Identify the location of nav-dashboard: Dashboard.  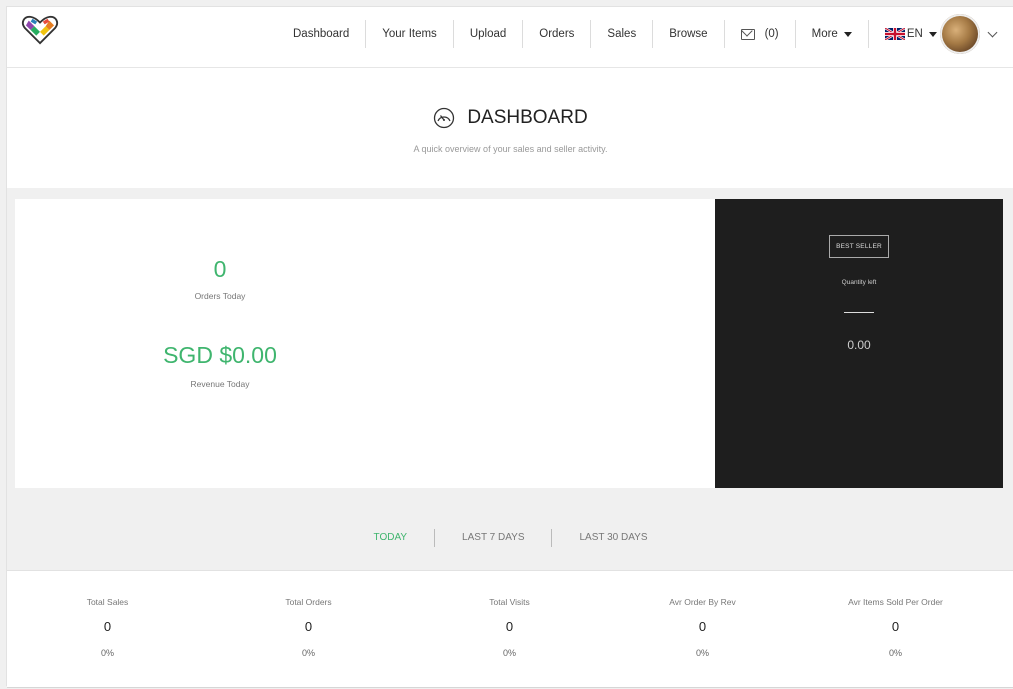
(322, 34).